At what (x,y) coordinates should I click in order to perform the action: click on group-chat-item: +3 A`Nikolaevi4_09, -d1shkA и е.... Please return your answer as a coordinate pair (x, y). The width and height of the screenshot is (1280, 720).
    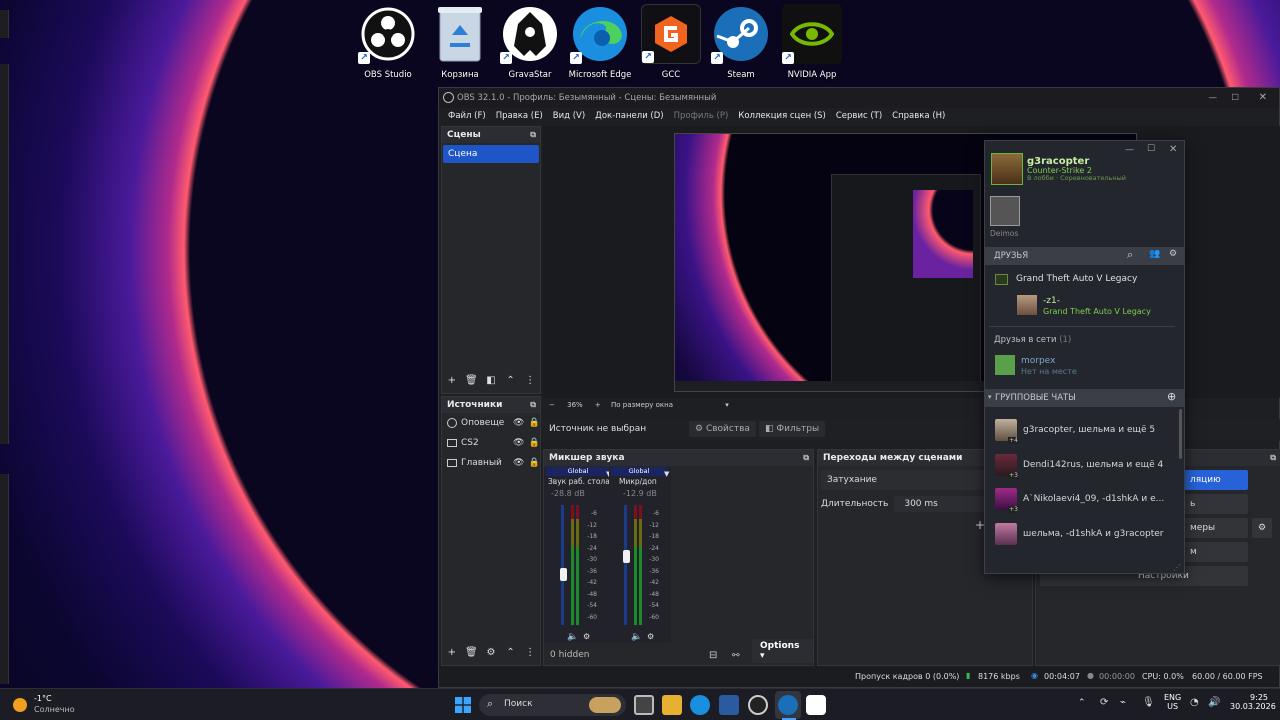
    Looking at the image, I should click on (1087, 500).